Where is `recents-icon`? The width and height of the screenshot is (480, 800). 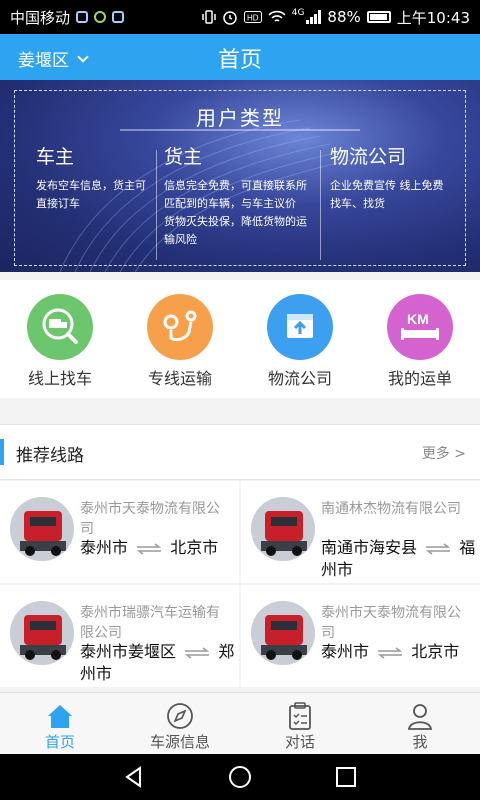
recents-icon is located at coordinates (346, 777).